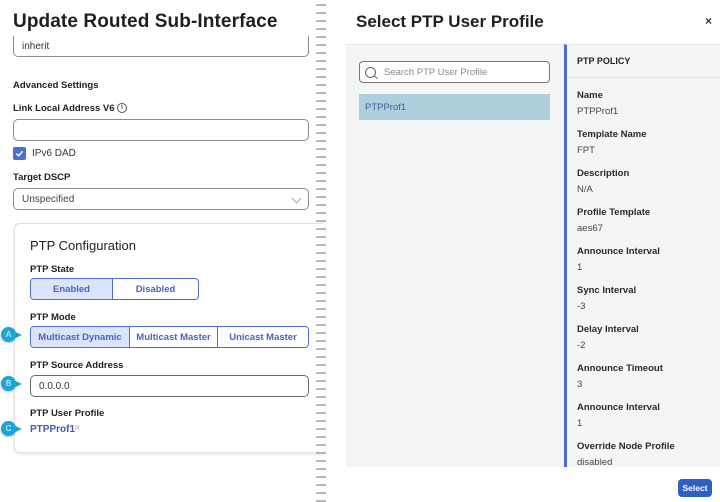  I want to click on policy-field: Sync Interval -3, so click(626, 304).